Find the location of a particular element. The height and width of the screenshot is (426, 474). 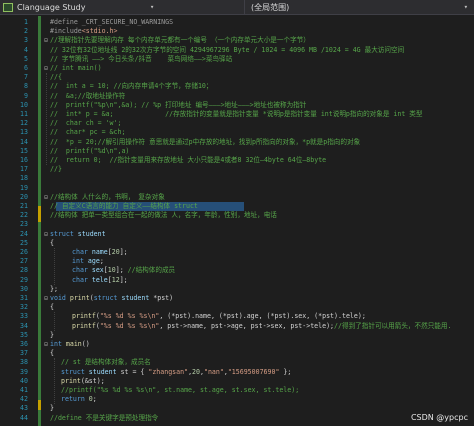

code-line: 1 #define _CRT_SECURE_NO_WARNINGS is located at coordinates (237, 22).